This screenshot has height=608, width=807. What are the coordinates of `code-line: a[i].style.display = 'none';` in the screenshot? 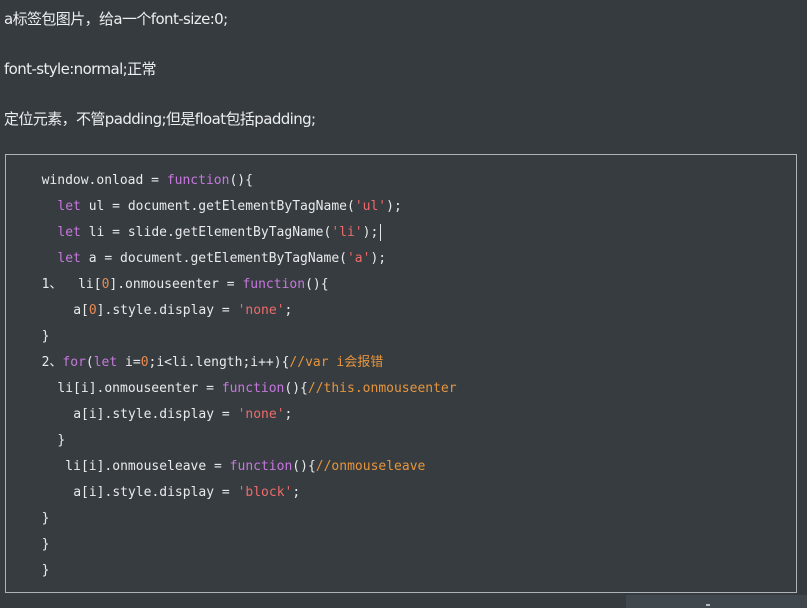 It's located at (231, 415).